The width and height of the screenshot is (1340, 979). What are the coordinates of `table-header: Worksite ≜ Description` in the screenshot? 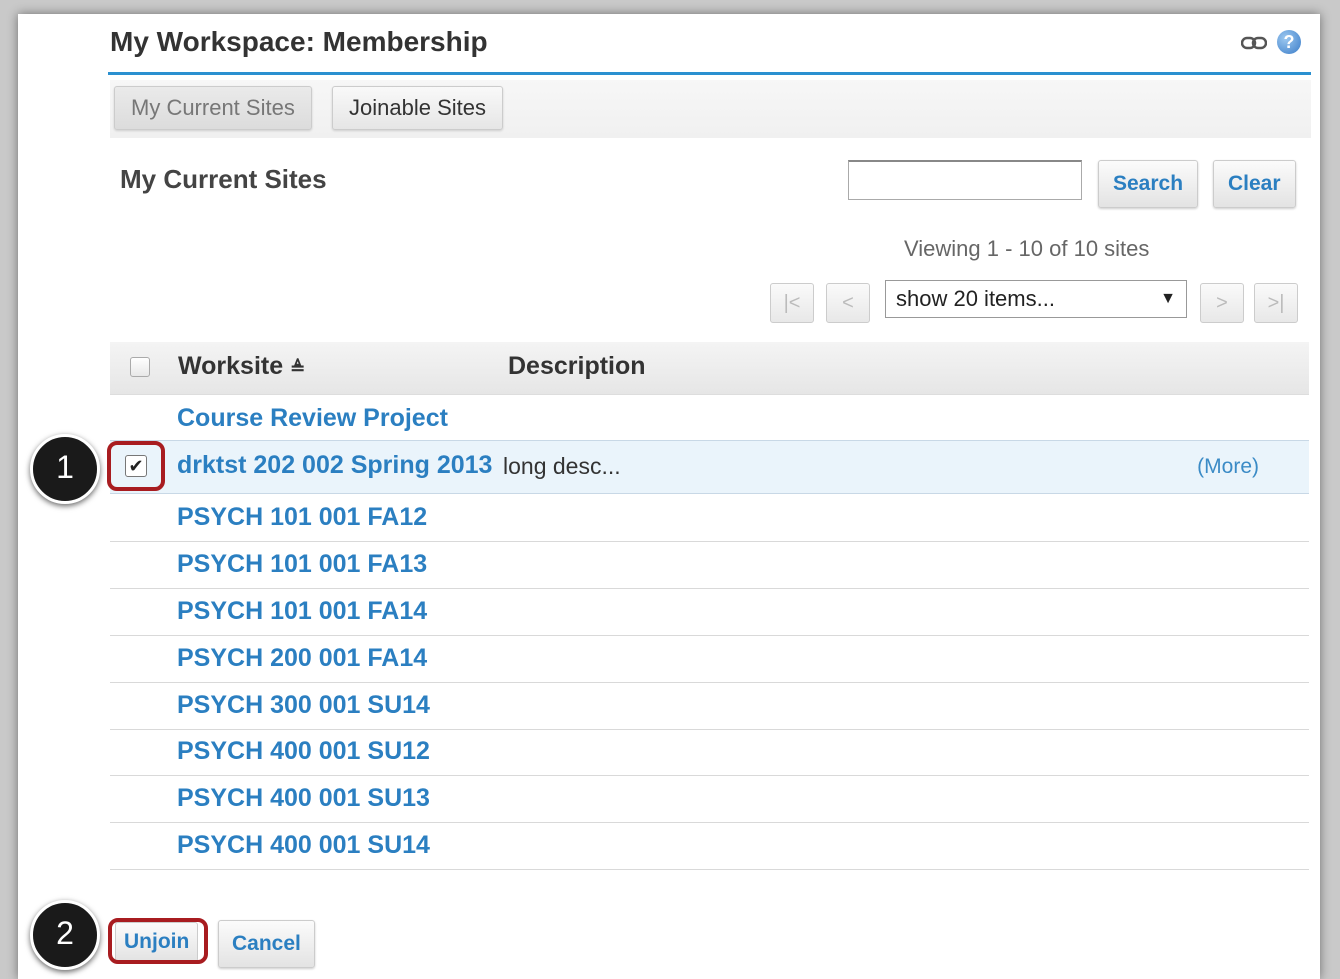 It's located at (709, 368).